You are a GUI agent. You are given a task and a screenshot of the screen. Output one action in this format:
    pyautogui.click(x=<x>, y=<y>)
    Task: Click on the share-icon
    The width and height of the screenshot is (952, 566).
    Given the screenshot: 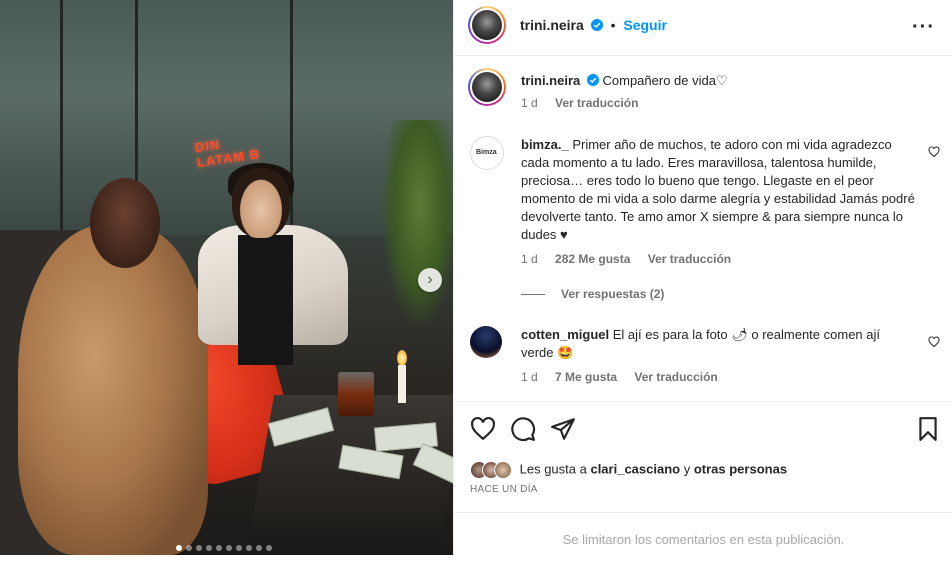 What is the action you would take?
    pyautogui.click(x=563, y=429)
    